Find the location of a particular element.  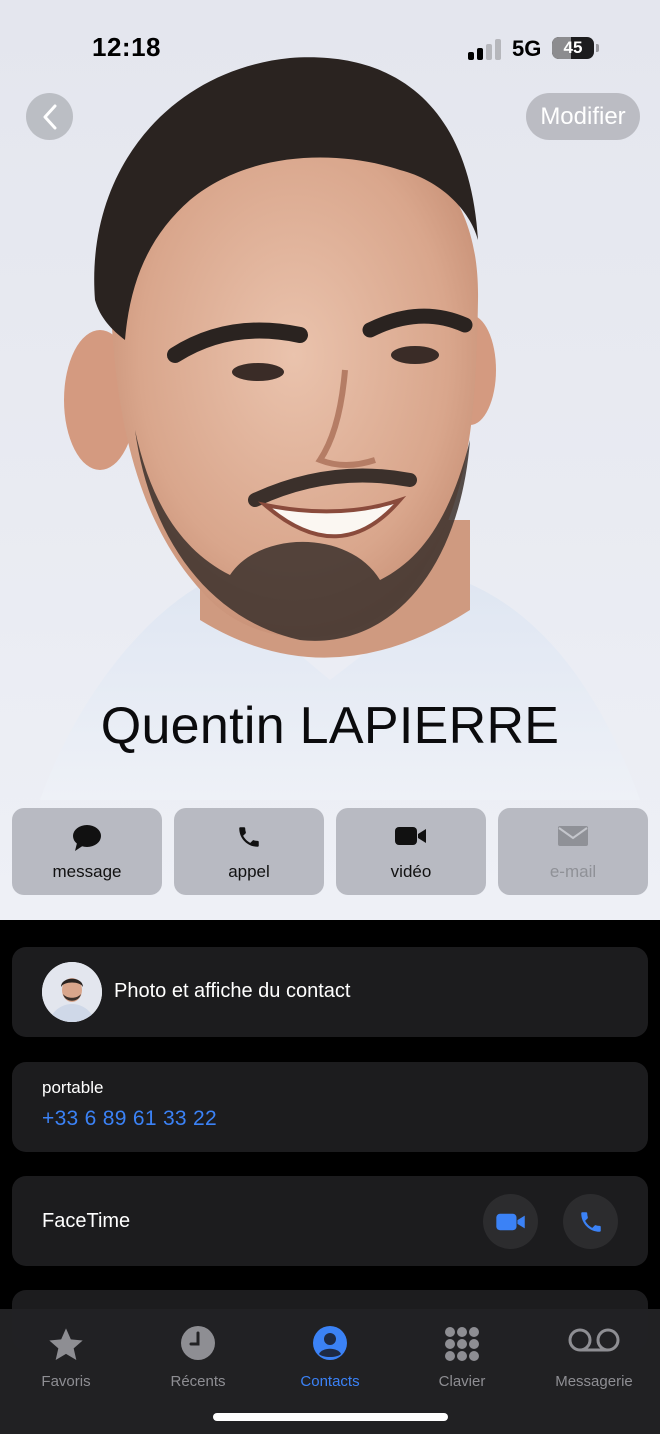

keypad-icon is located at coordinates (462, 1344).